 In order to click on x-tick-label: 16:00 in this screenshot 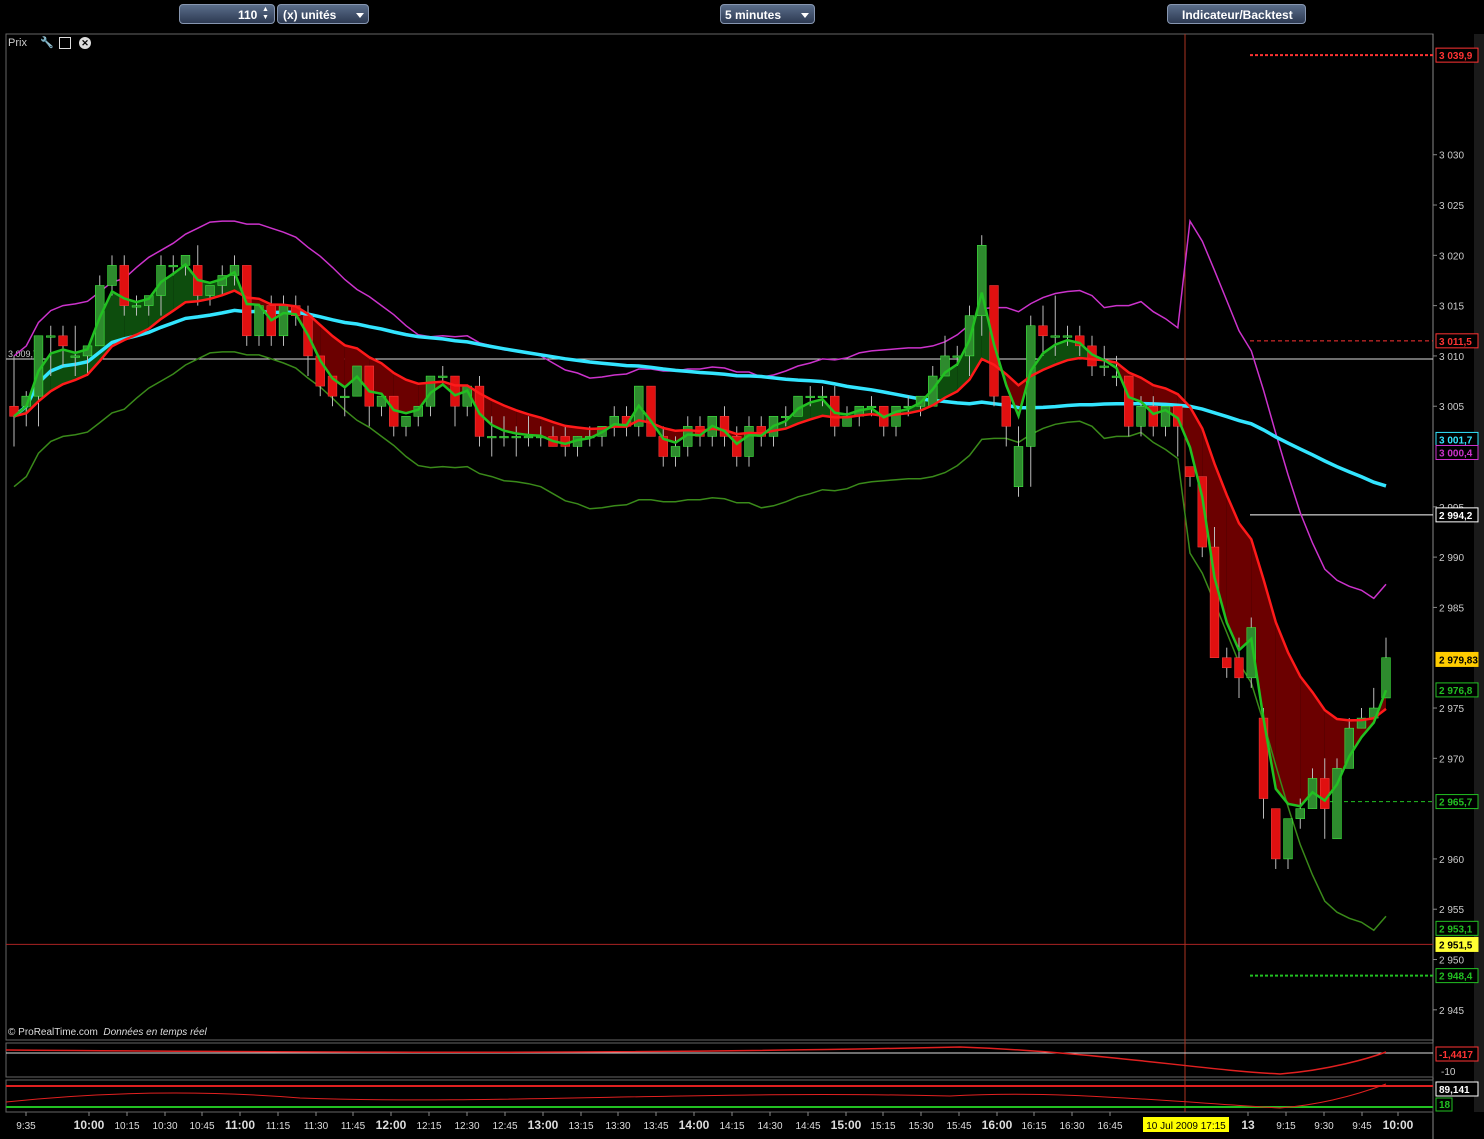, I will do `click(997, 1125)`.